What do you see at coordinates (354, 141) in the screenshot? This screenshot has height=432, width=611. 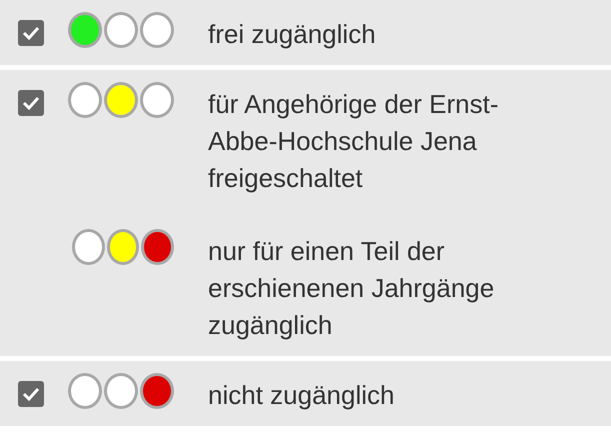 I see `access-label: für Angehörige der Ernst-Abbe-Hochschule Jena freigeschaltet` at bounding box center [354, 141].